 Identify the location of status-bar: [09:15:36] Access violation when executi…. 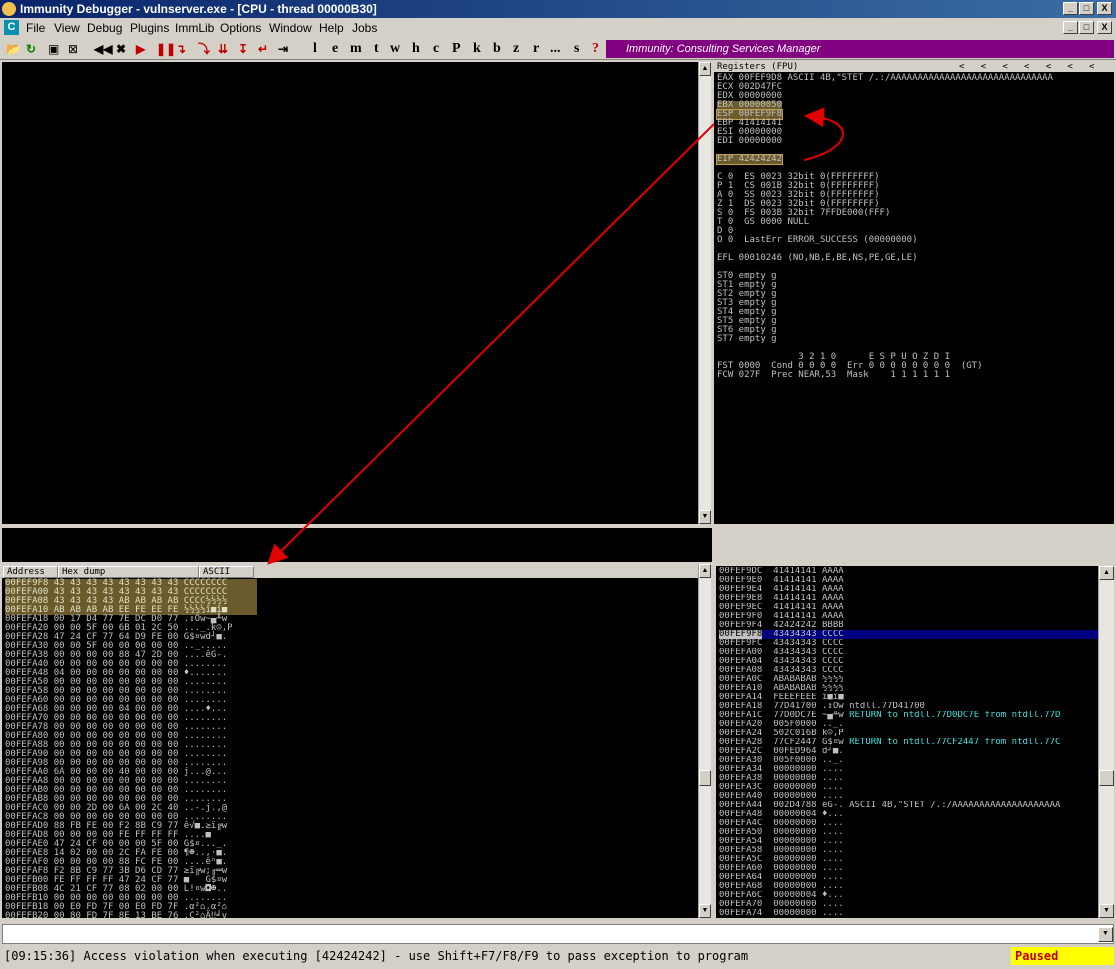
(558, 956).